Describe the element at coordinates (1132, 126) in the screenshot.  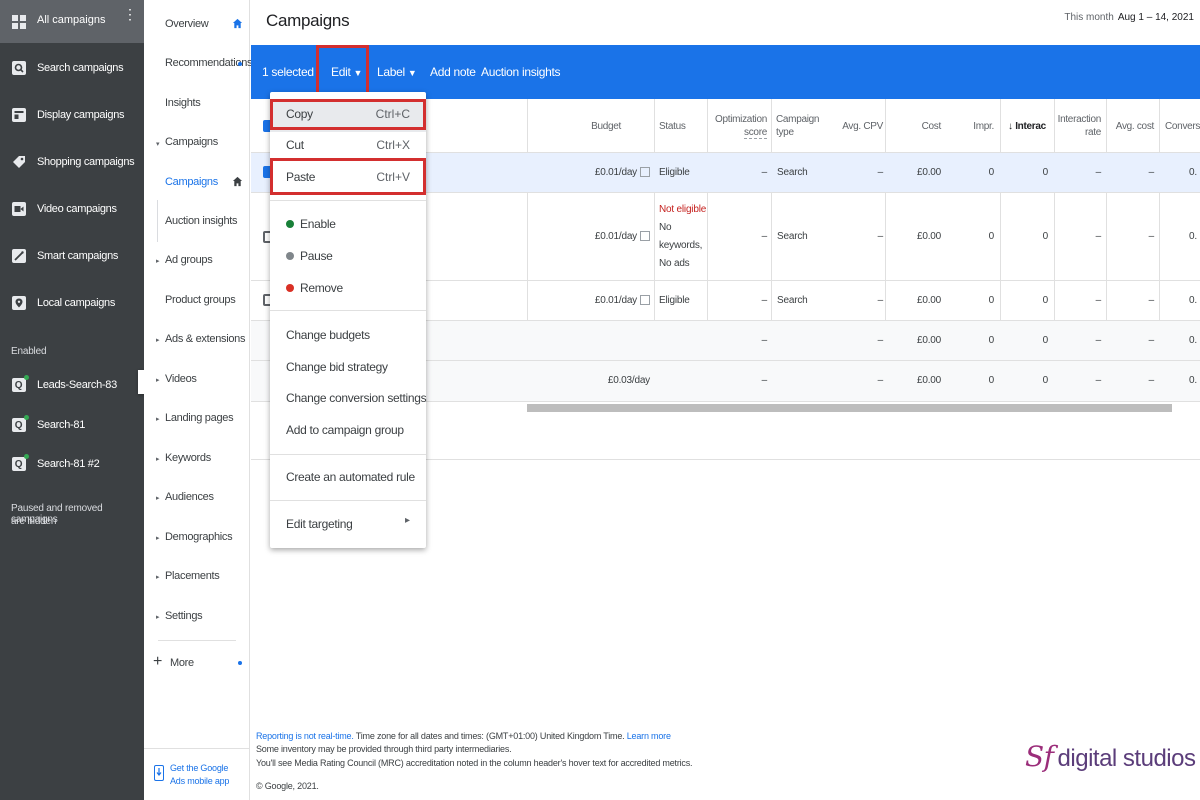
I see `col-avg-cost: Avg. cost` at that location.